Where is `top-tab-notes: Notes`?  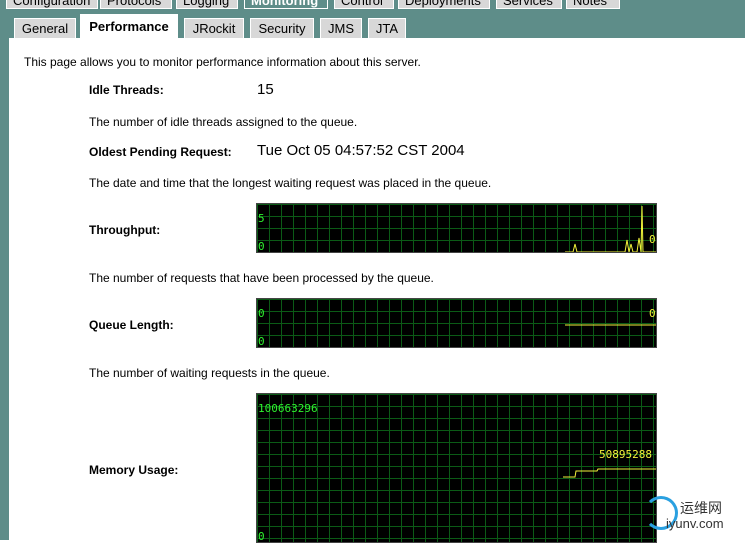 top-tab-notes: Notes is located at coordinates (593, 4).